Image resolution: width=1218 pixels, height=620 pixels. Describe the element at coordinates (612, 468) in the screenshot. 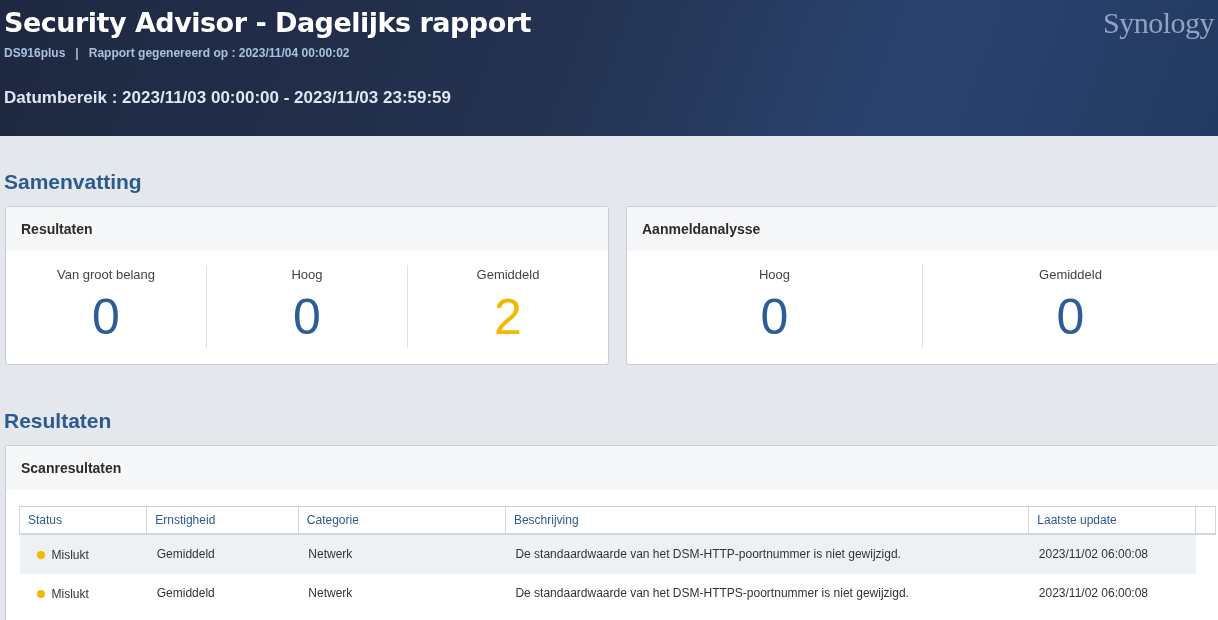

I see `card-title: Scanresultaten` at that location.